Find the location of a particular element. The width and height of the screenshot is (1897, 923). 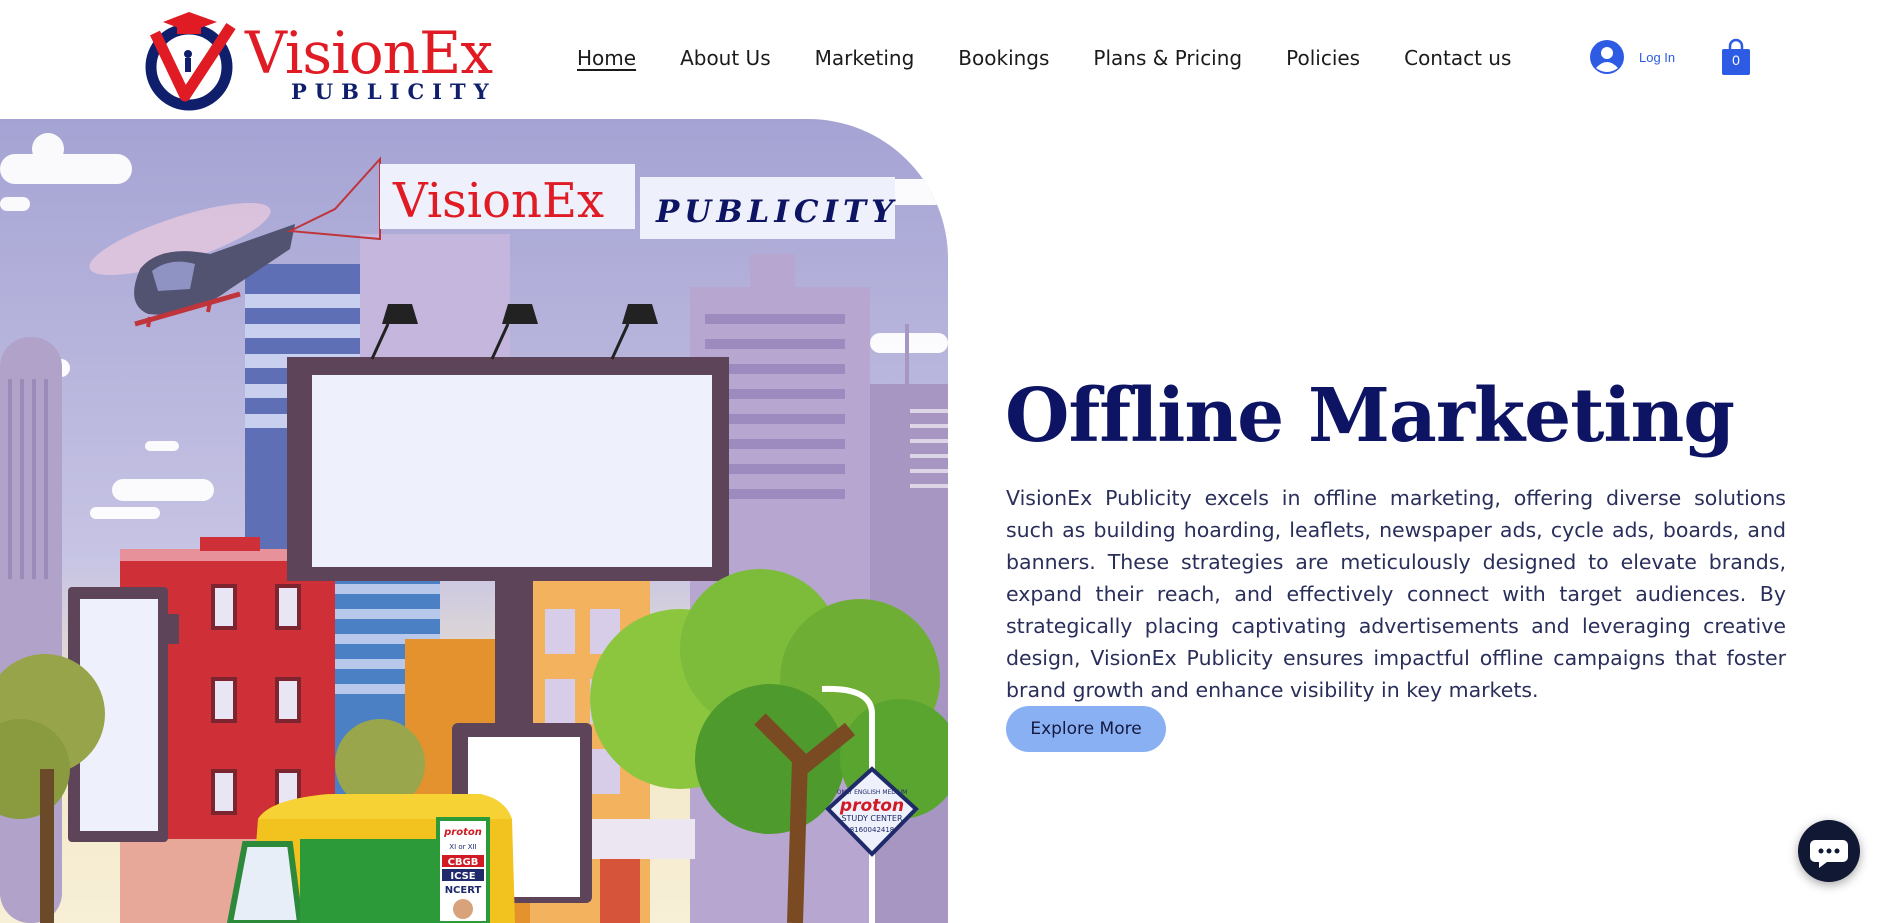

auto-poster-line-3: CBGB is located at coordinates (463, 862).